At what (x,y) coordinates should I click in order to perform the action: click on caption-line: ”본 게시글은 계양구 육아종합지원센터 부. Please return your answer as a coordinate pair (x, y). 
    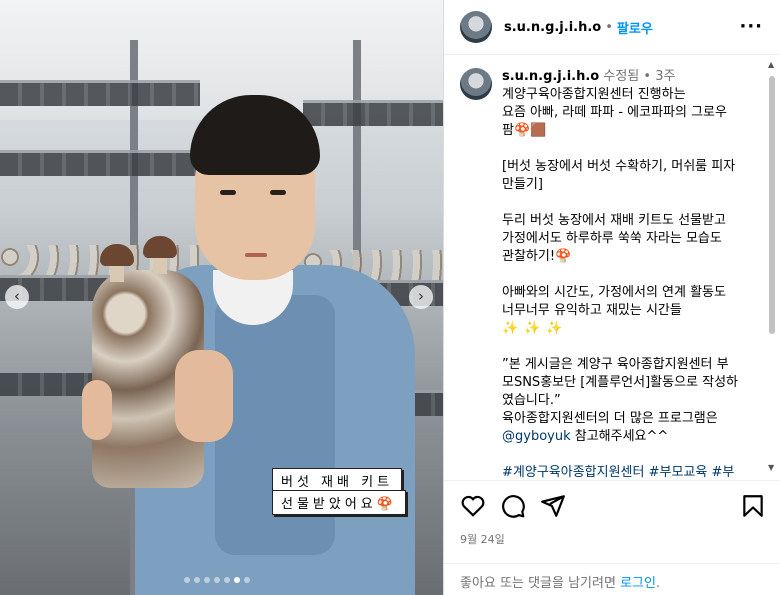
    Looking at the image, I should click on (615, 364).